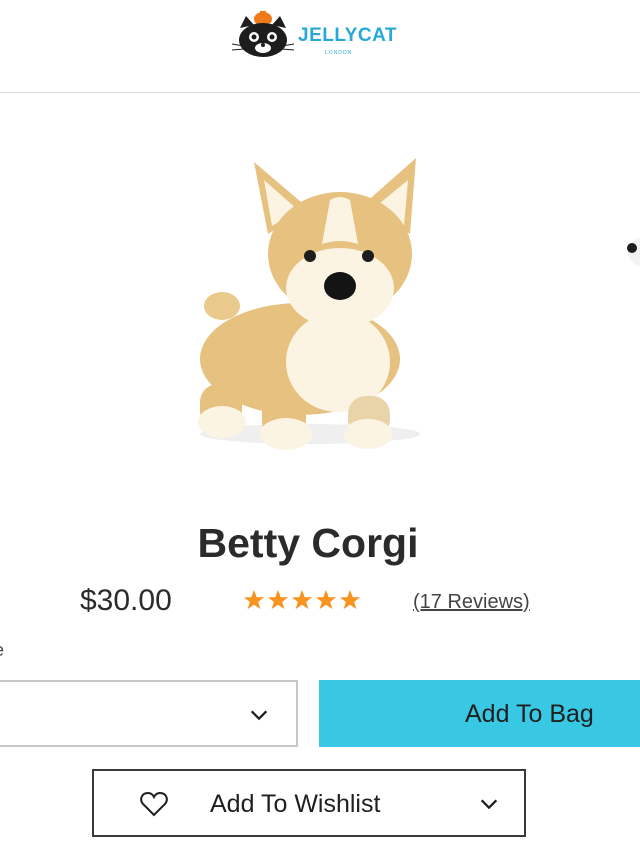 The height and width of the screenshot is (853, 640). What do you see at coordinates (149, 713) in the screenshot?
I see `size-select` at bounding box center [149, 713].